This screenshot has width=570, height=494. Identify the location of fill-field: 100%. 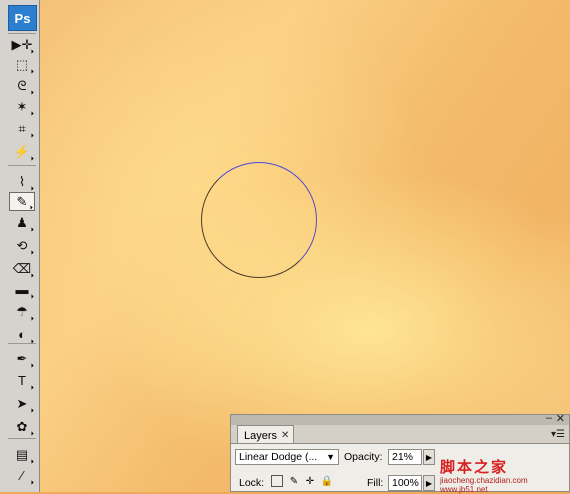
(405, 483).